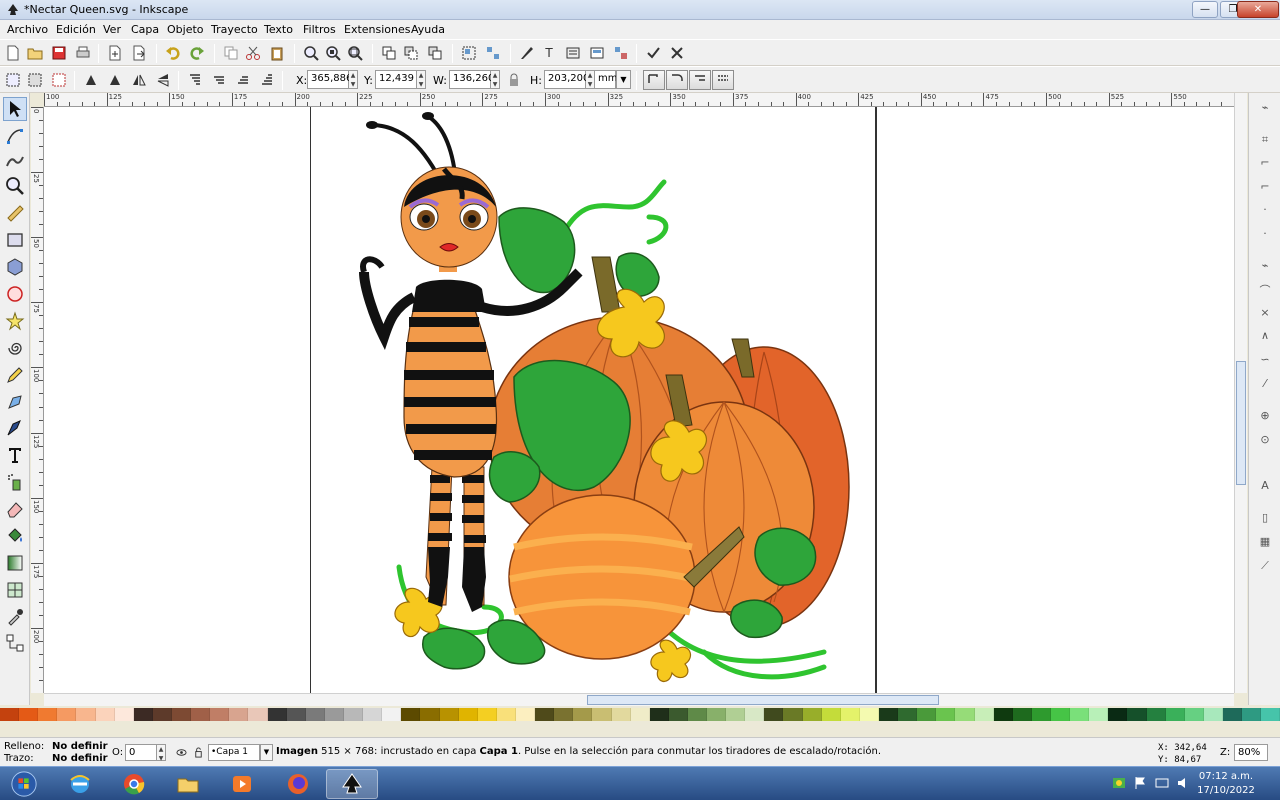 This screenshot has width=1280, height=800. Describe the element at coordinates (723, 80) in the screenshot. I see `transform-patterns-toggle` at that location.